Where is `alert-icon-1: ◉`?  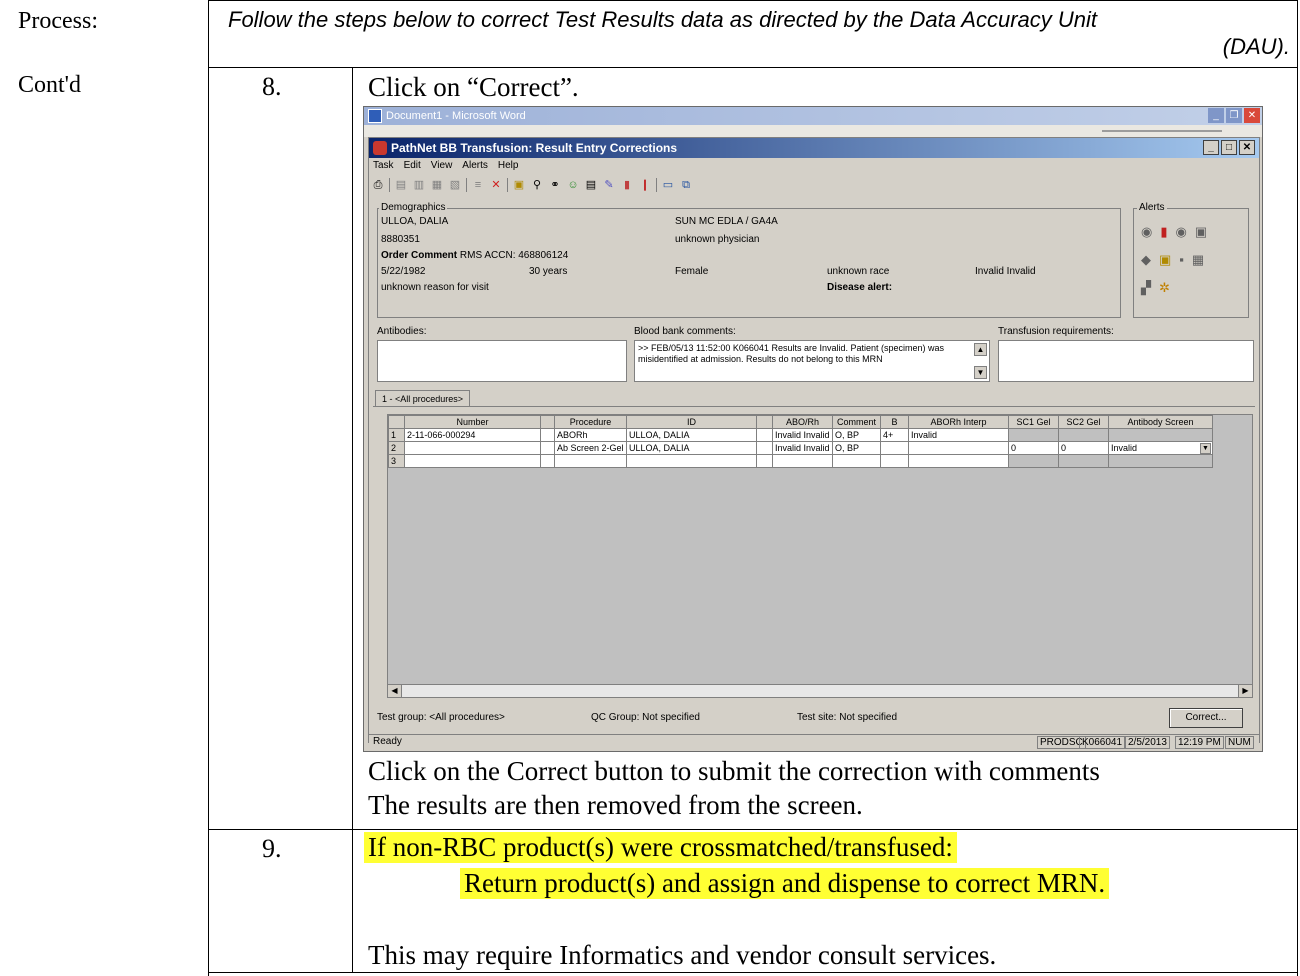
alert-icon-1: ◉ is located at coordinates (1150, 231).